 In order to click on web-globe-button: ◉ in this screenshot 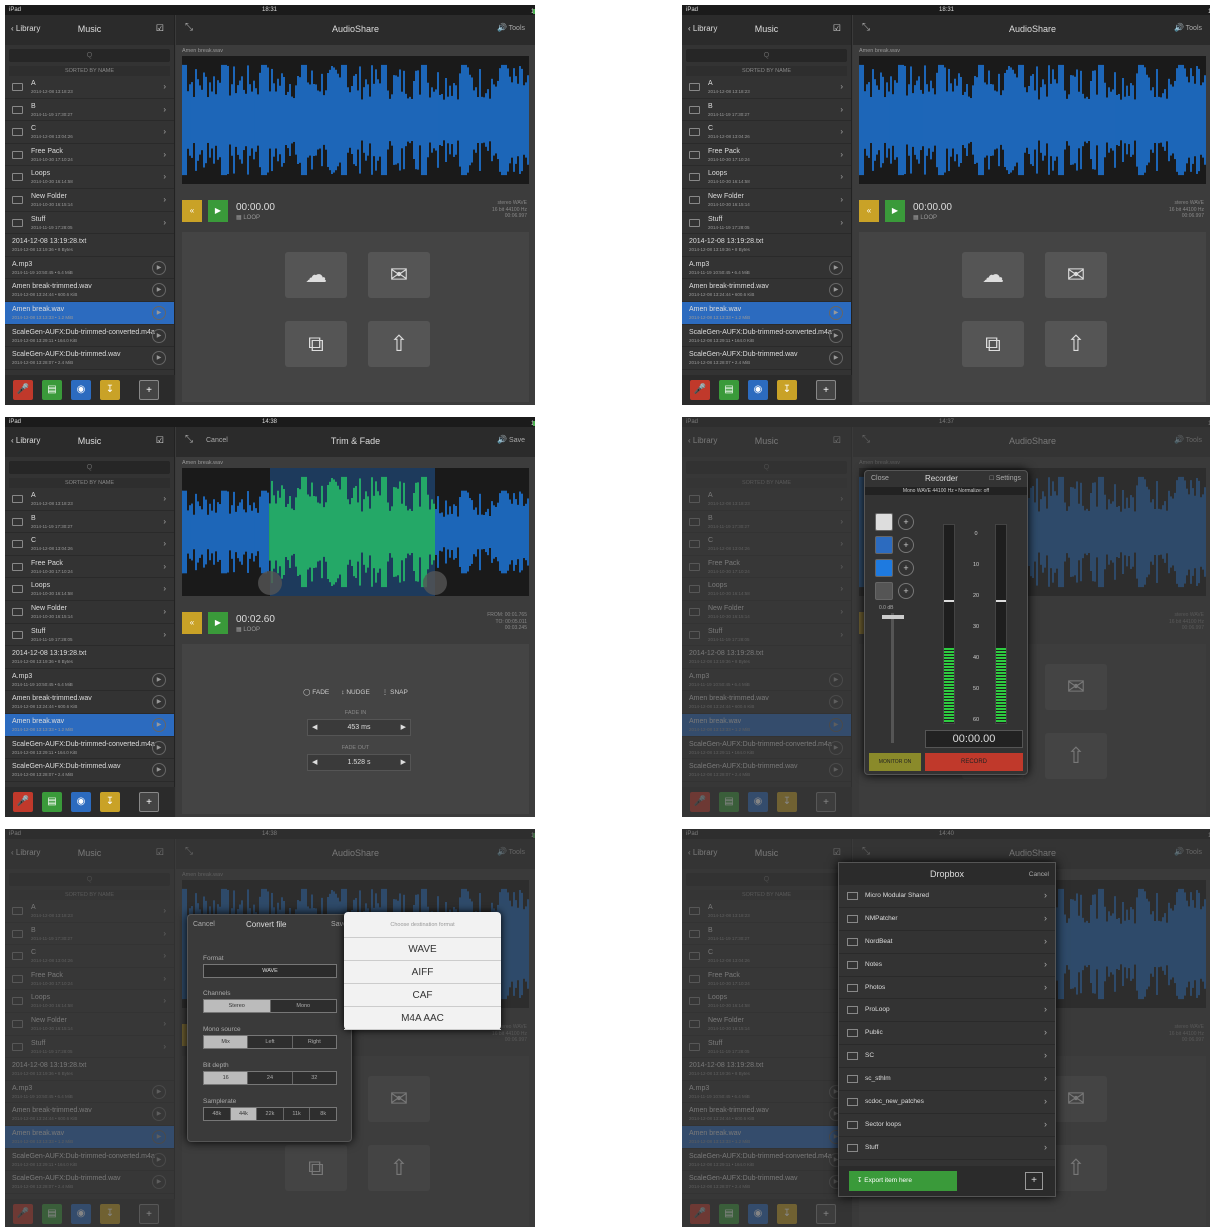, I will do `click(81, 802)`.